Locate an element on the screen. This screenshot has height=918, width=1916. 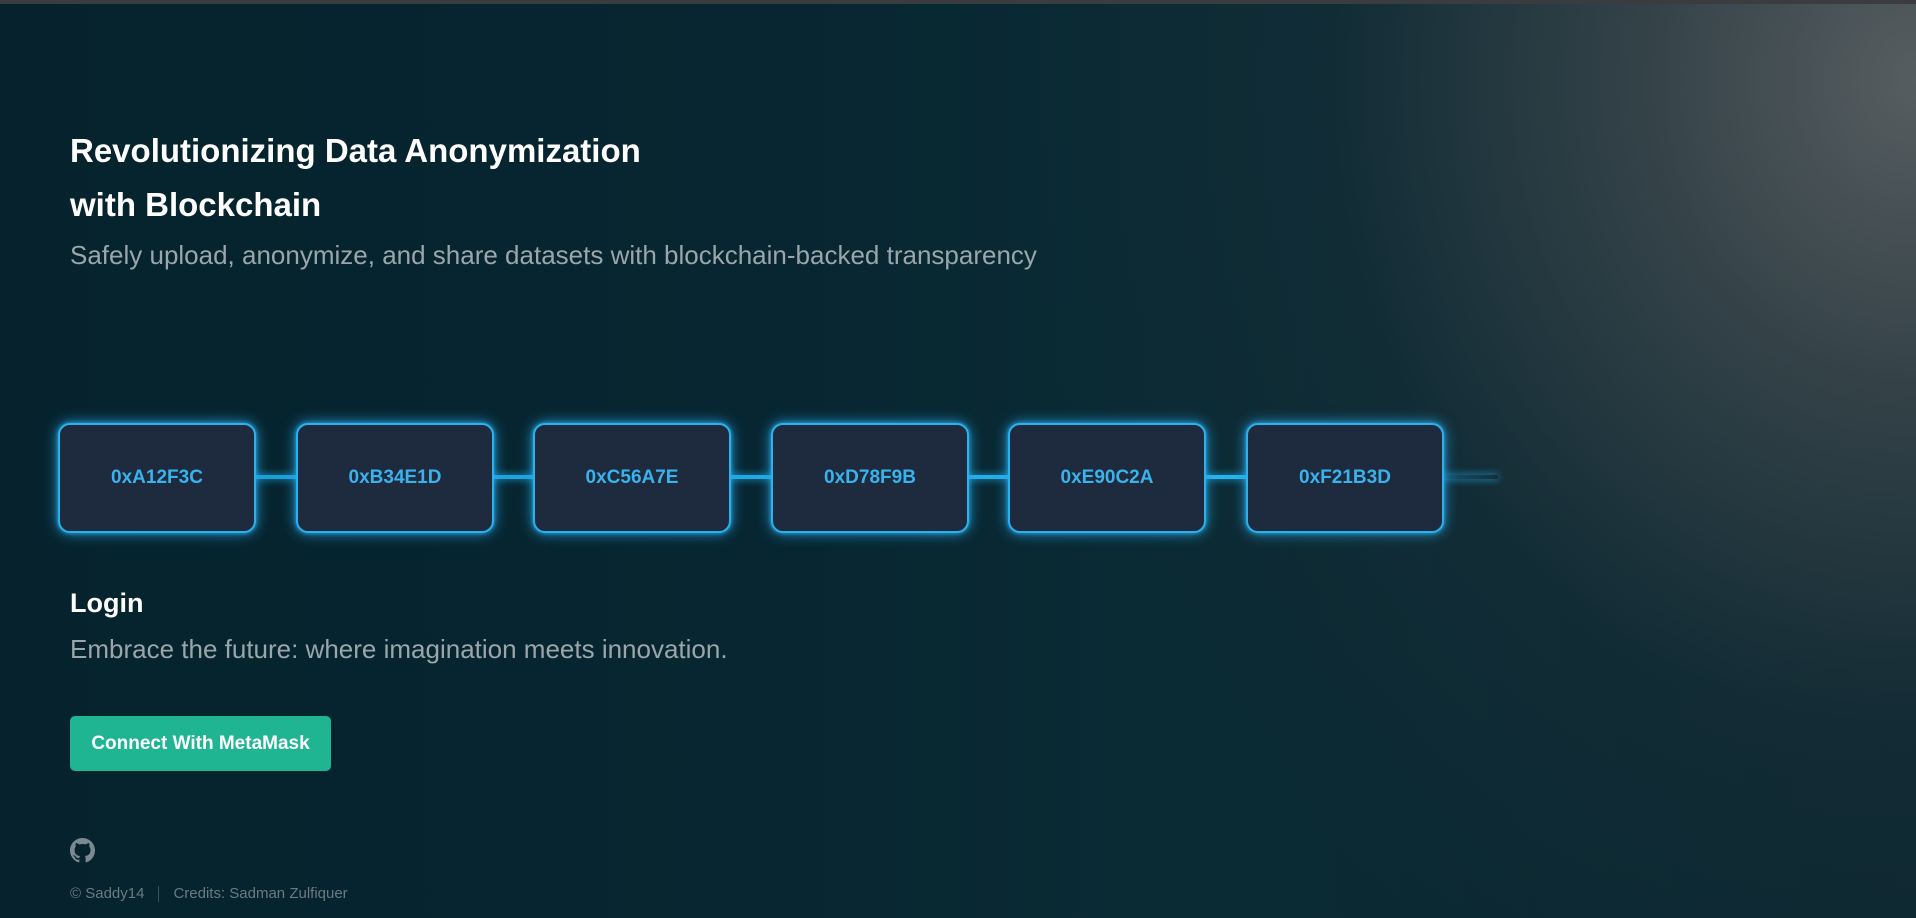
hero-title-line-2: with Blockchain is located at coordinates (196, 204).